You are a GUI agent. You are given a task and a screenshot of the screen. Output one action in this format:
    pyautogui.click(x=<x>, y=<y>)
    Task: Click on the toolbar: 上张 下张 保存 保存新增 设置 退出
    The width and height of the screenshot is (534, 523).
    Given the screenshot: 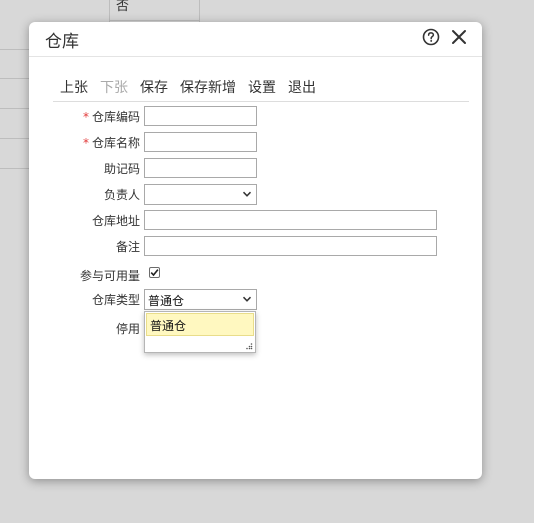 What is the action you would take?
    pyautogui.click(x=261, y=88)
    